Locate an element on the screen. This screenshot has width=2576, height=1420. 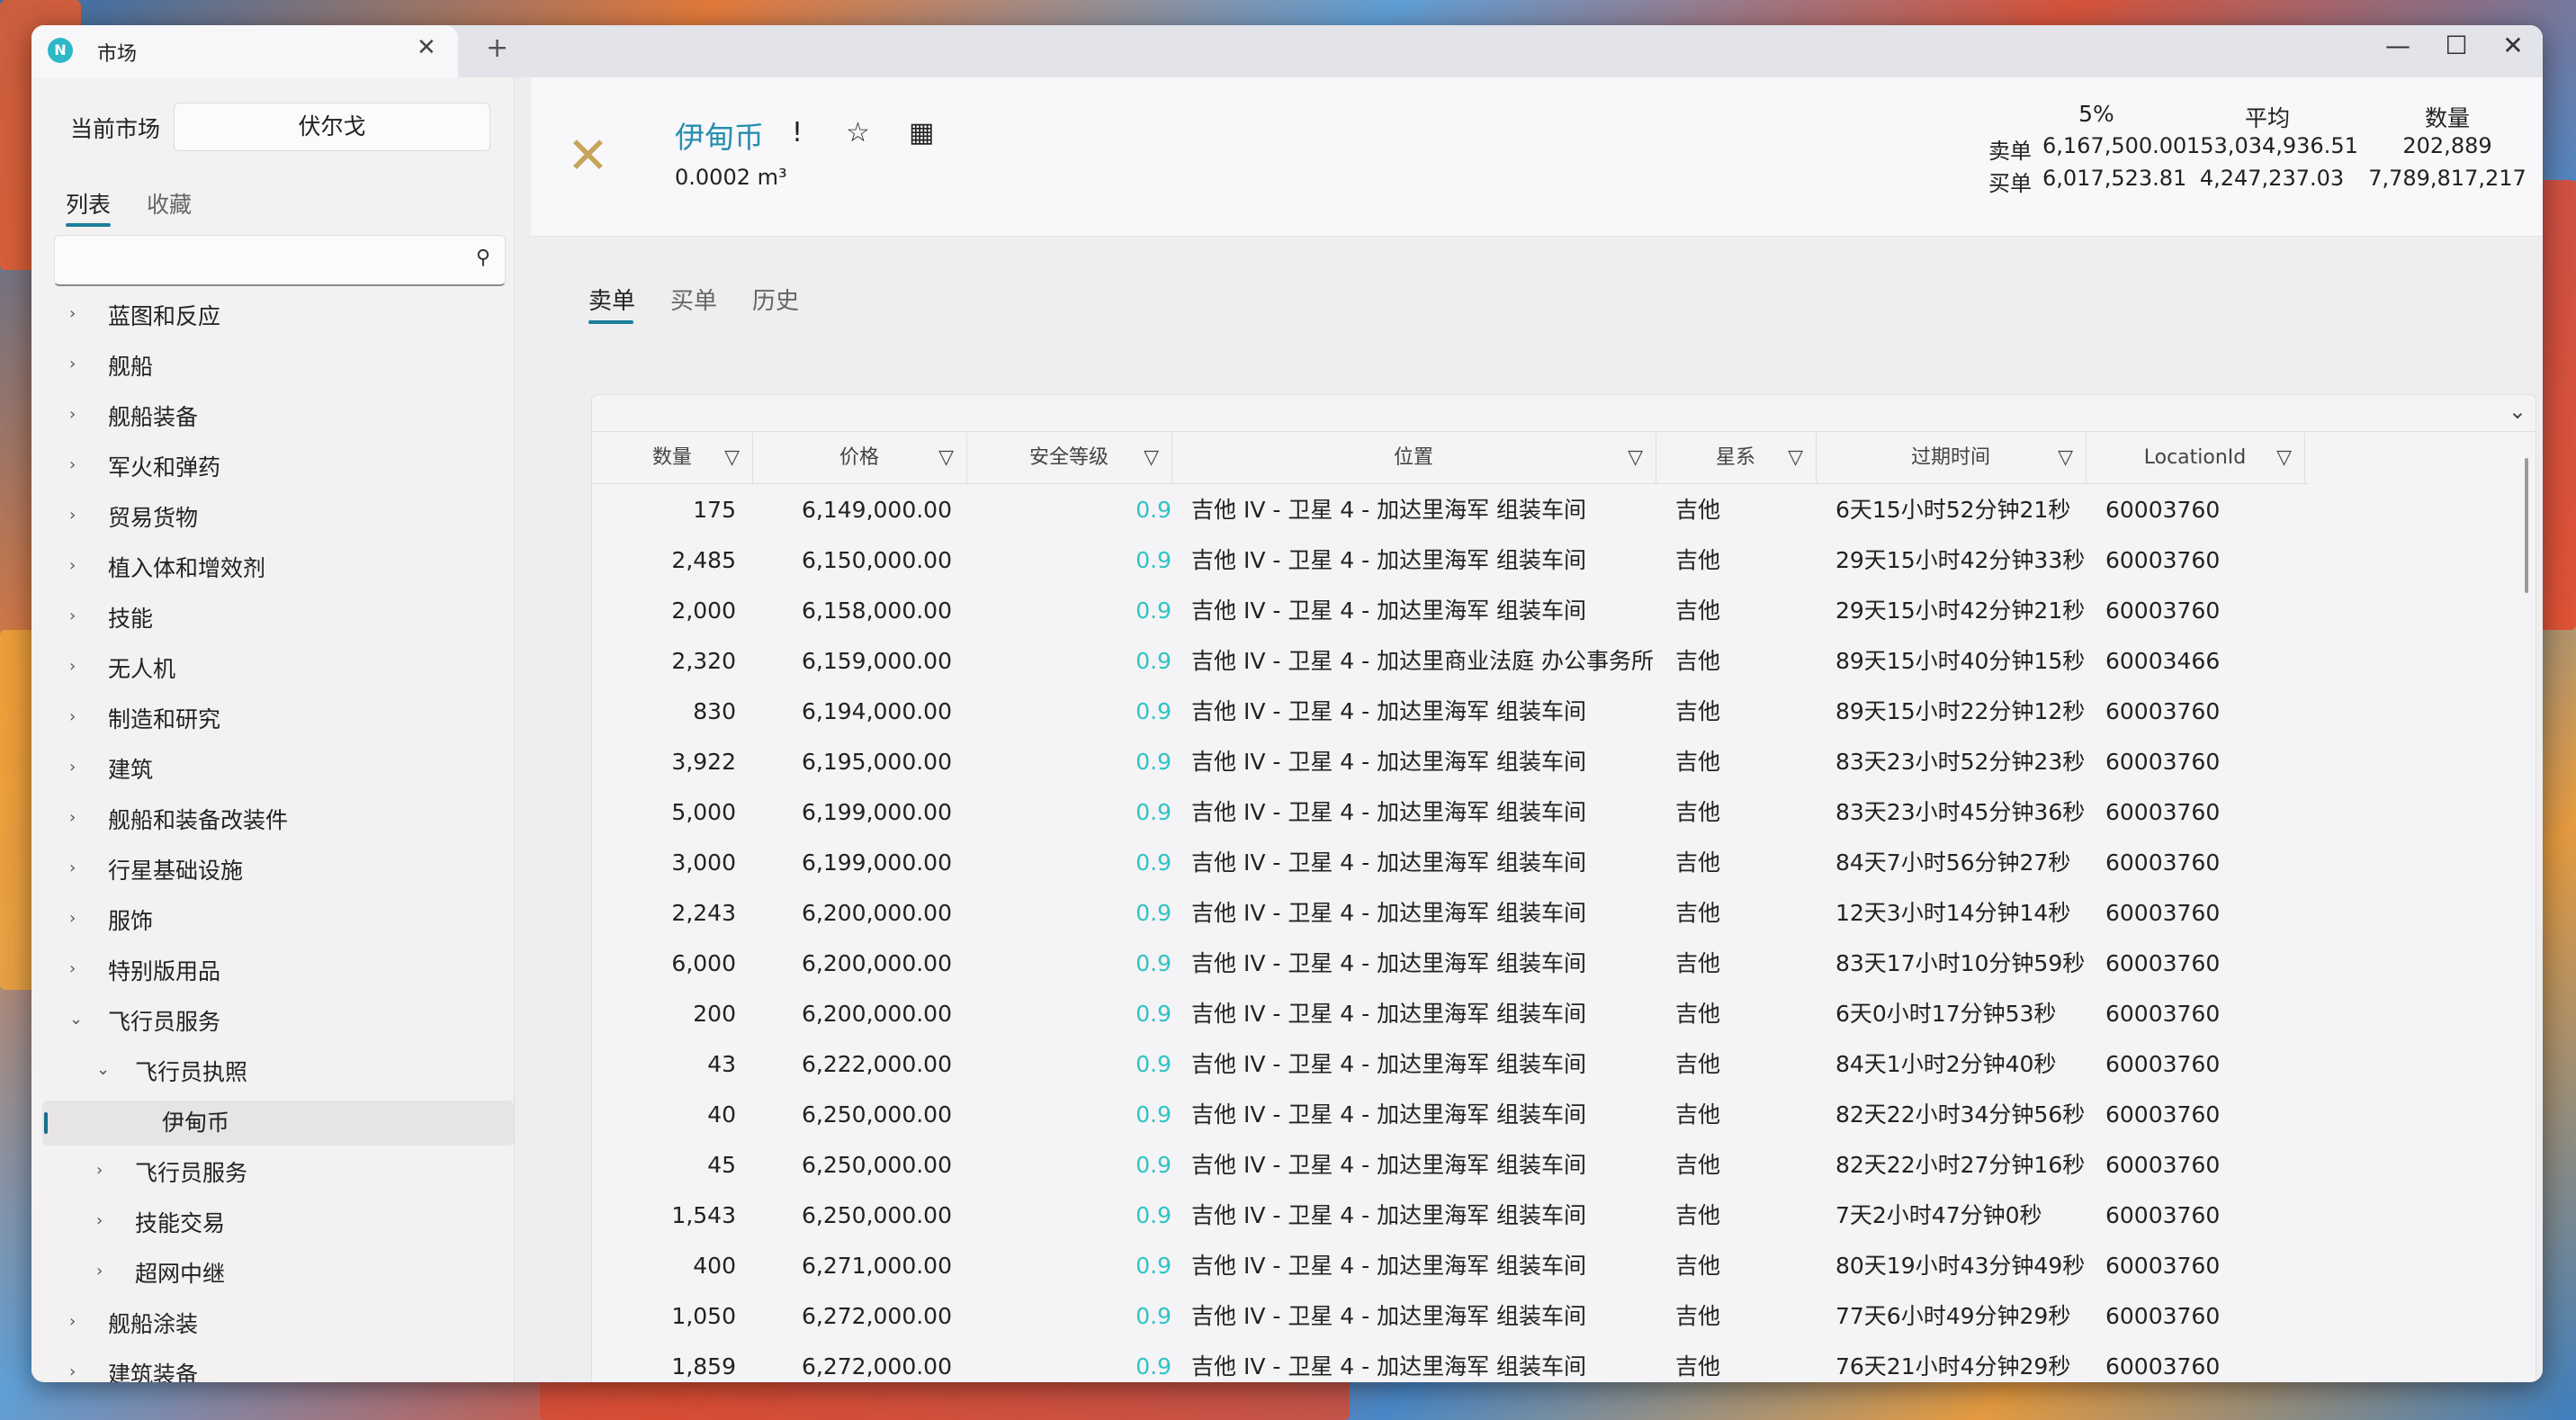
col-location-header: 位置 ▽ is located at coordinates (1414, 458).